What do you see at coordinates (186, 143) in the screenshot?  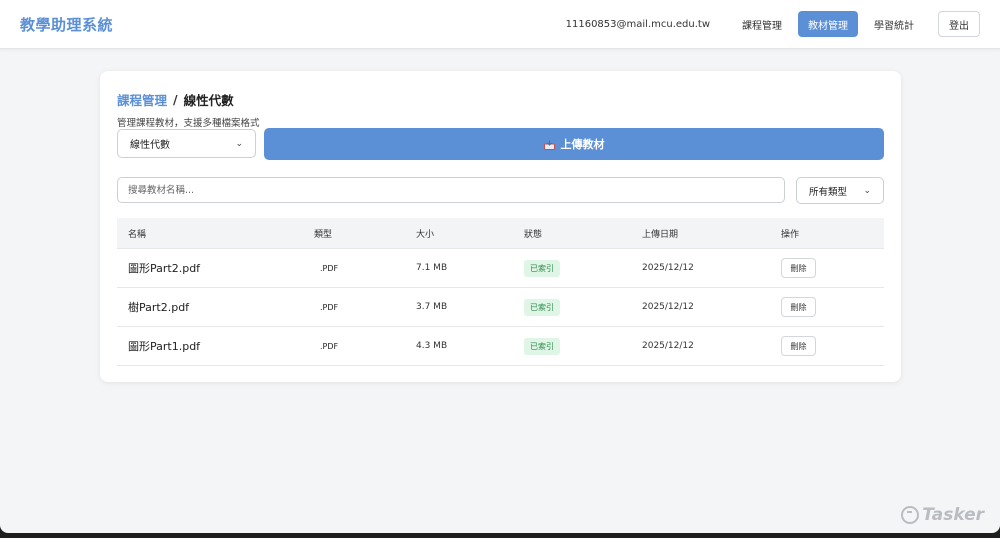 I see `course-select: 線性代數 ⌄` at bounding box center [186, 143].